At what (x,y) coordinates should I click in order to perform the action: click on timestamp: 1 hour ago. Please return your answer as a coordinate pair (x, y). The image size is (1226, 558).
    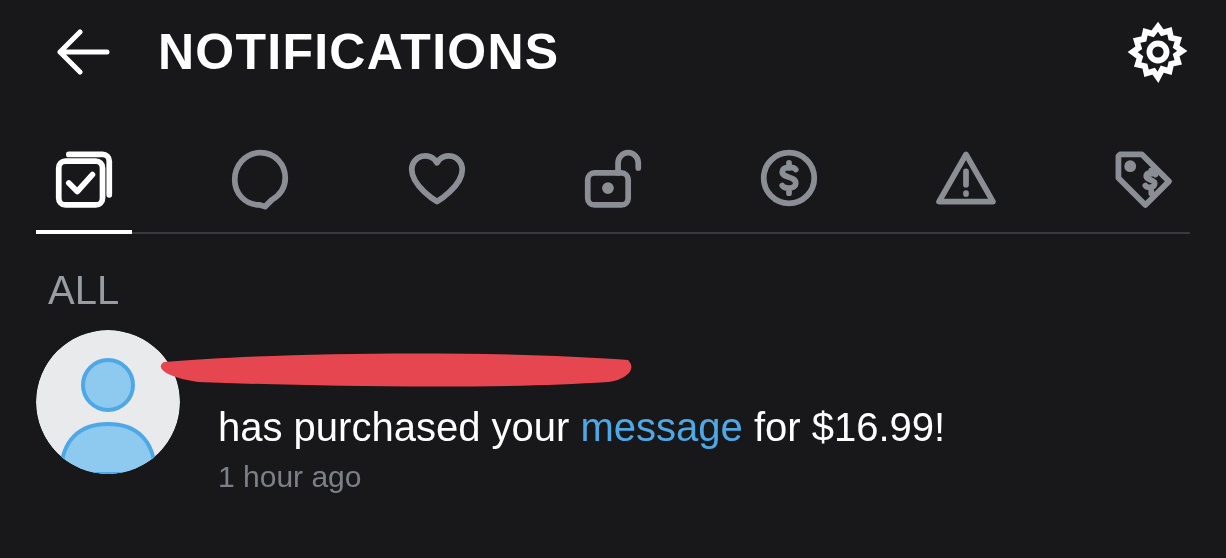
    Looking at the image, I should click on (290, 477).